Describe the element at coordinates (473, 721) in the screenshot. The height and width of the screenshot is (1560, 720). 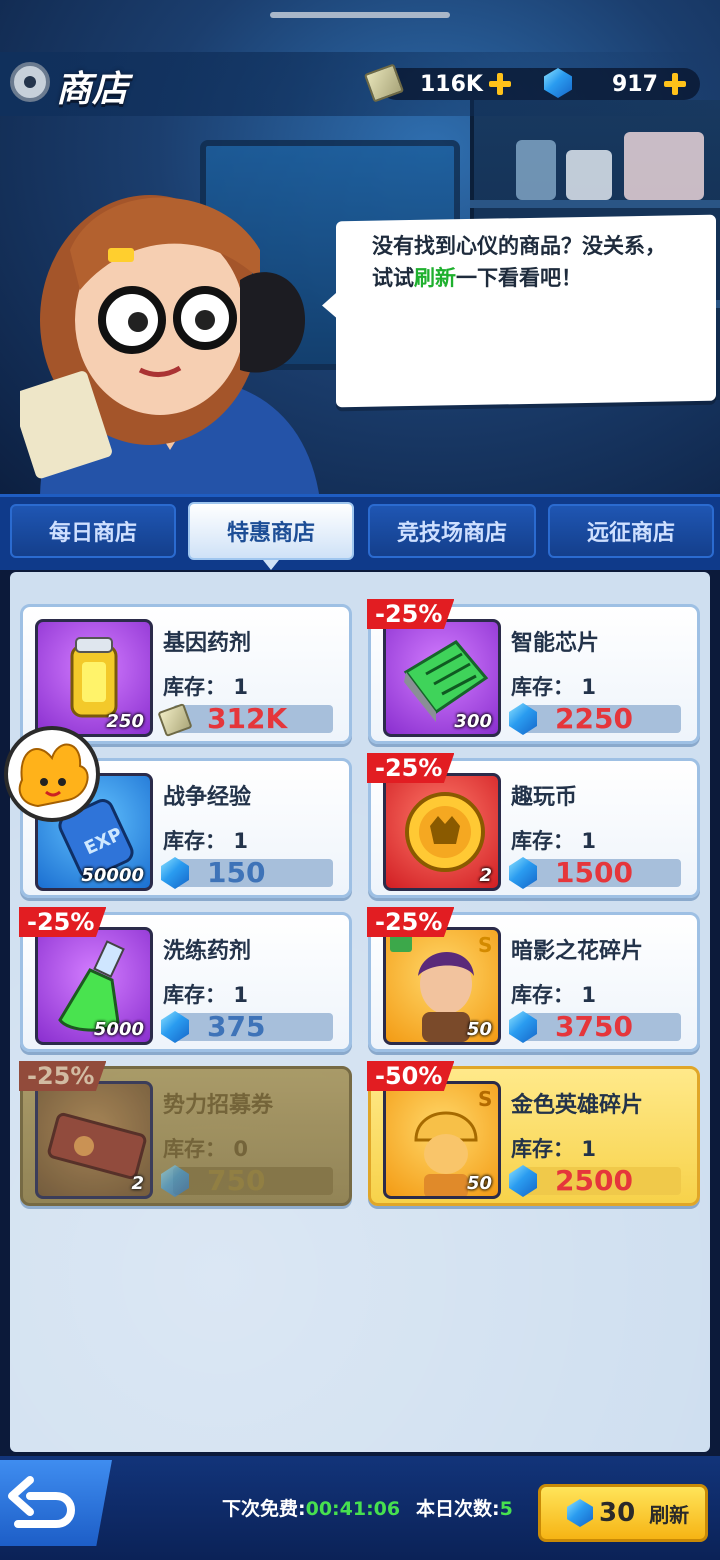
I see `item-quantity: 300` at that location.